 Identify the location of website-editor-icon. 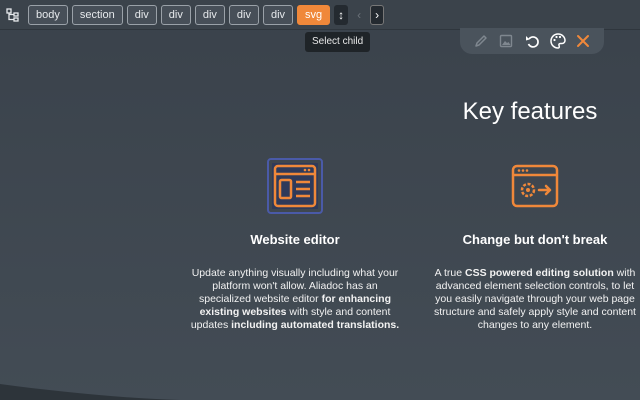
(295, 186).